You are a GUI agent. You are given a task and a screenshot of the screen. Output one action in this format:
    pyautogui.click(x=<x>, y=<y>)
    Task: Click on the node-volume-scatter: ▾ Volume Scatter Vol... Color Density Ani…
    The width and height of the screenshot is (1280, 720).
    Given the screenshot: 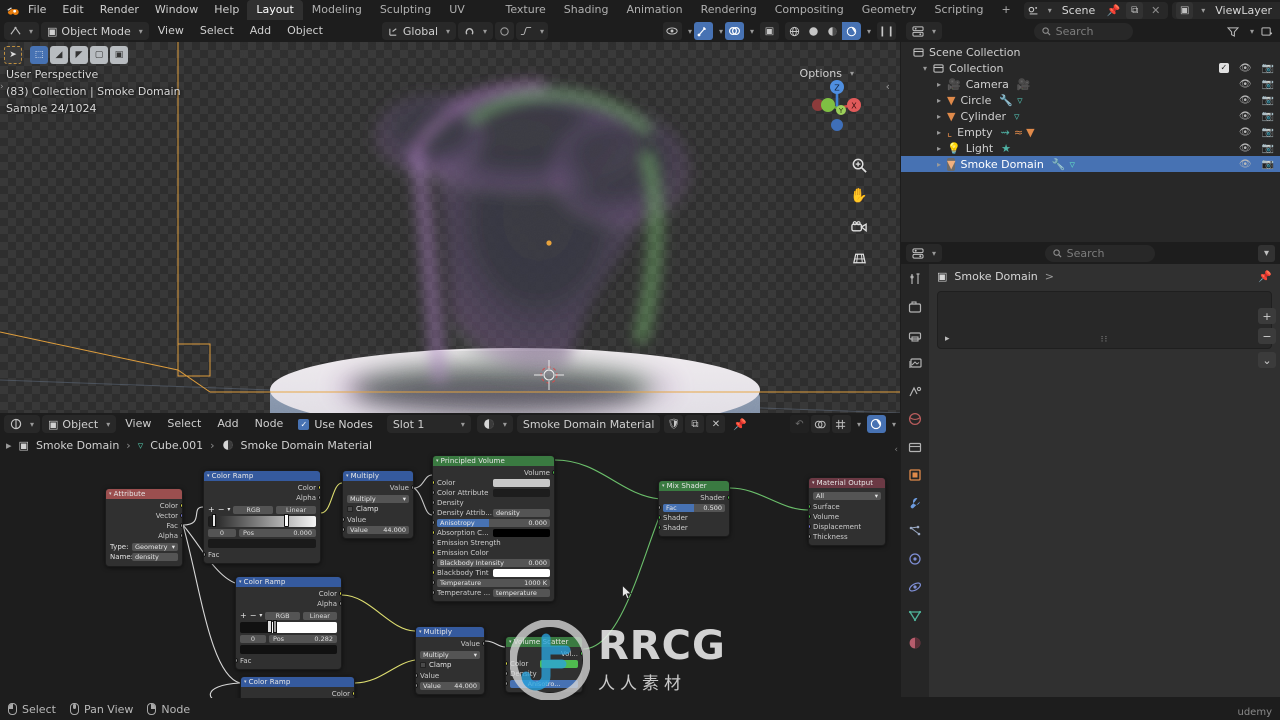 What is the action you would take?
    pyautogui.click(x=544, y=664)
    